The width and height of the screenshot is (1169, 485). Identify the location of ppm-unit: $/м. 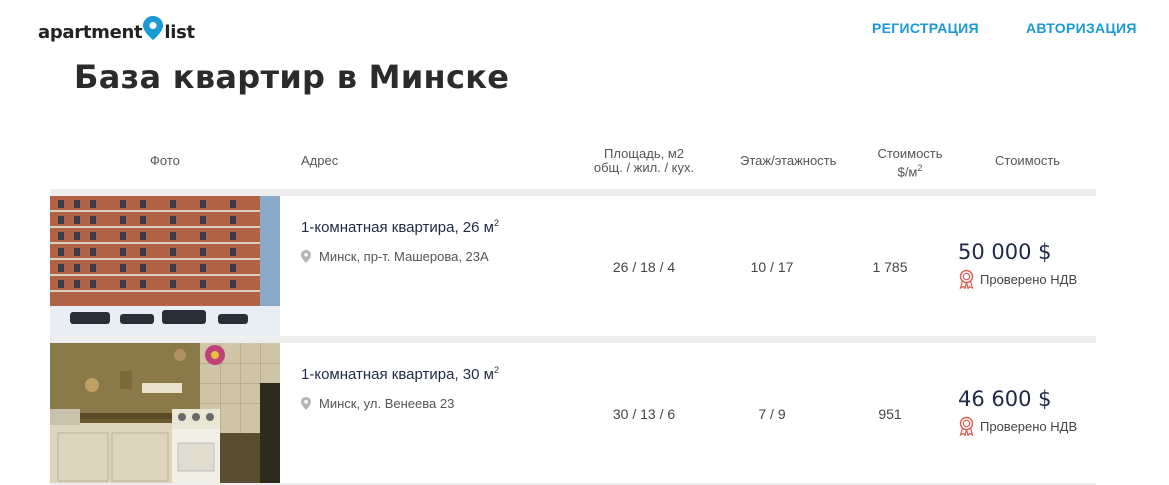
(907, 172).